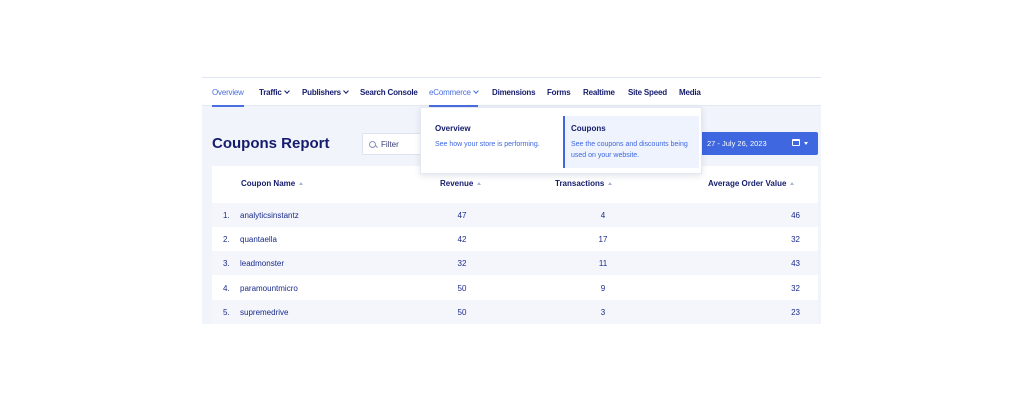 Image resolution: width=1024 pixels, height=401 pixels. I want to click on table-row: 4. paramountmicro 50 9 32, so click(515, 288).